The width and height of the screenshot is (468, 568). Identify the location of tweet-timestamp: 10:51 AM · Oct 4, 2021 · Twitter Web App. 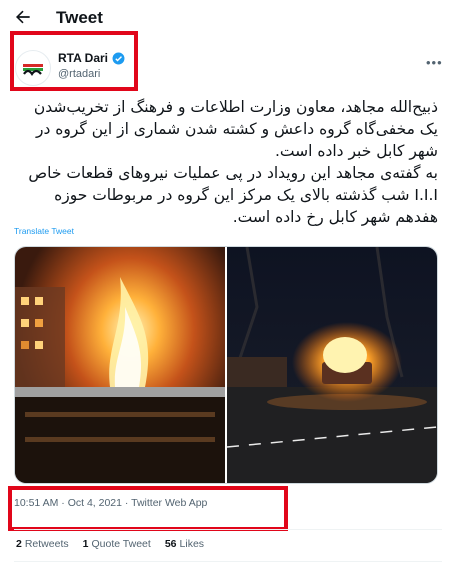
(110, 503).